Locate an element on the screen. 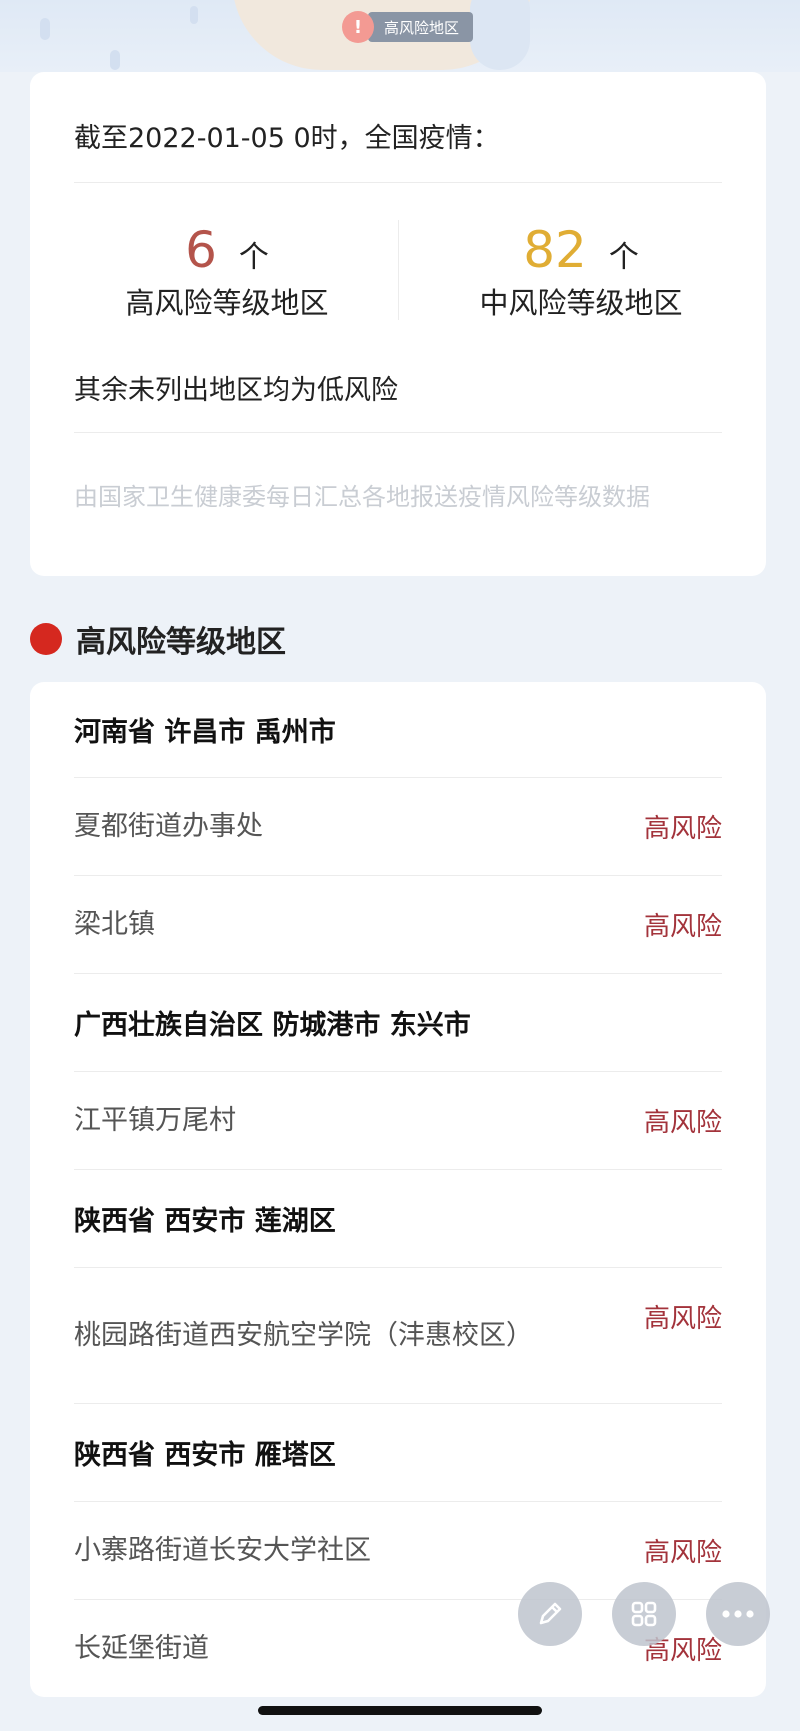 The image size is (800, 1731). red-dot-icon is located at coordinates (46, 639).